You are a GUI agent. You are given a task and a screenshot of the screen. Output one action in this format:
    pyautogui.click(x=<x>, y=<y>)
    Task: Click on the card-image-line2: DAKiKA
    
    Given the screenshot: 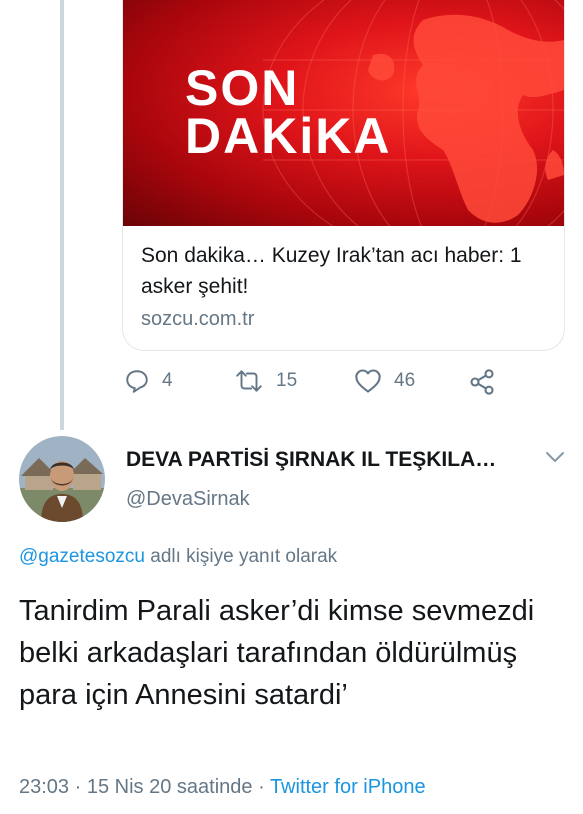 What is the action you would take?
    pyautogui.click(x=288, y=136)
    